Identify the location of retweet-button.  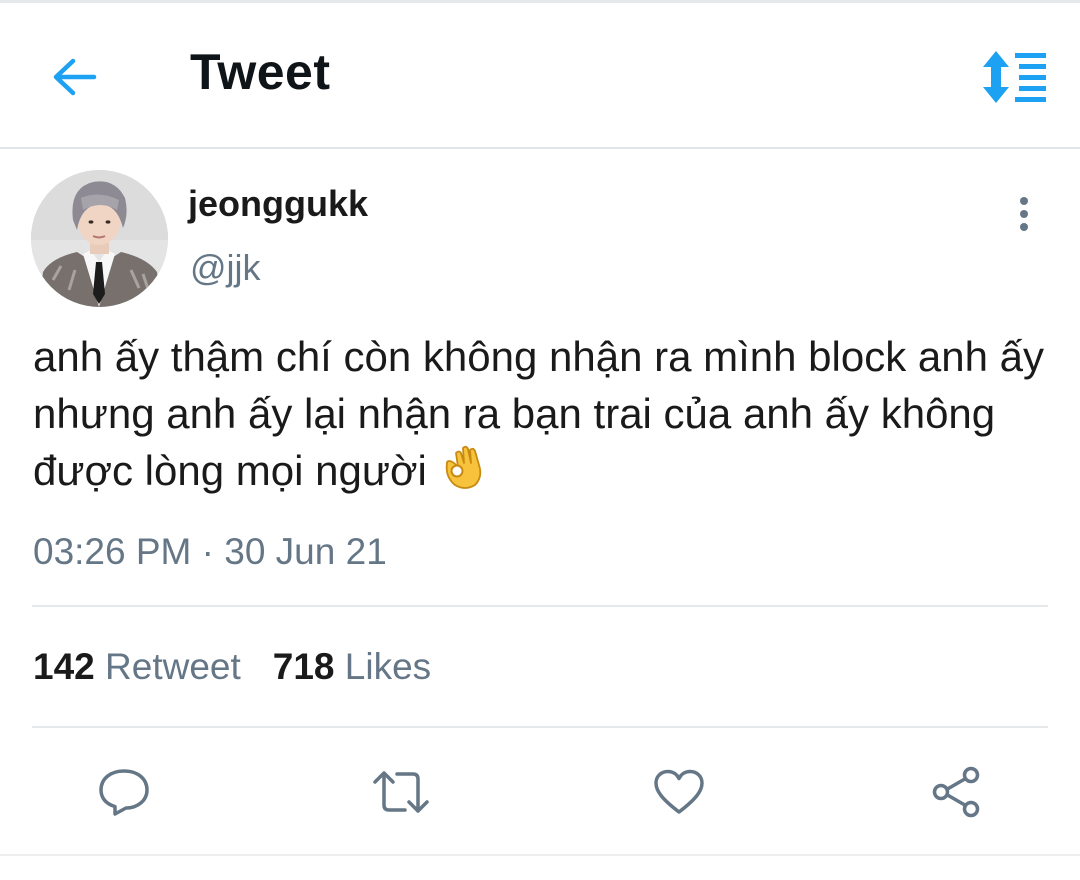
(401, 792).